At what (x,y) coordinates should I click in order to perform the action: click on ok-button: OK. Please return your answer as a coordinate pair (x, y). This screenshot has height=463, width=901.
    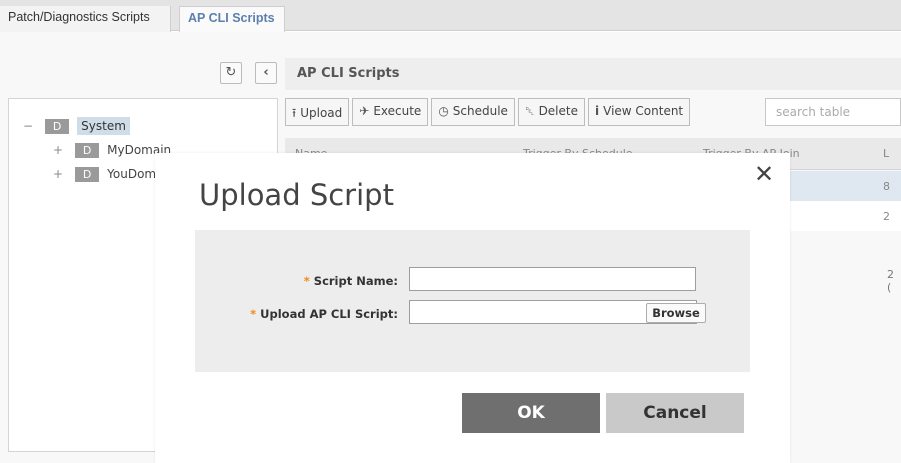
    Looking at the image, I should click on (531, 413).